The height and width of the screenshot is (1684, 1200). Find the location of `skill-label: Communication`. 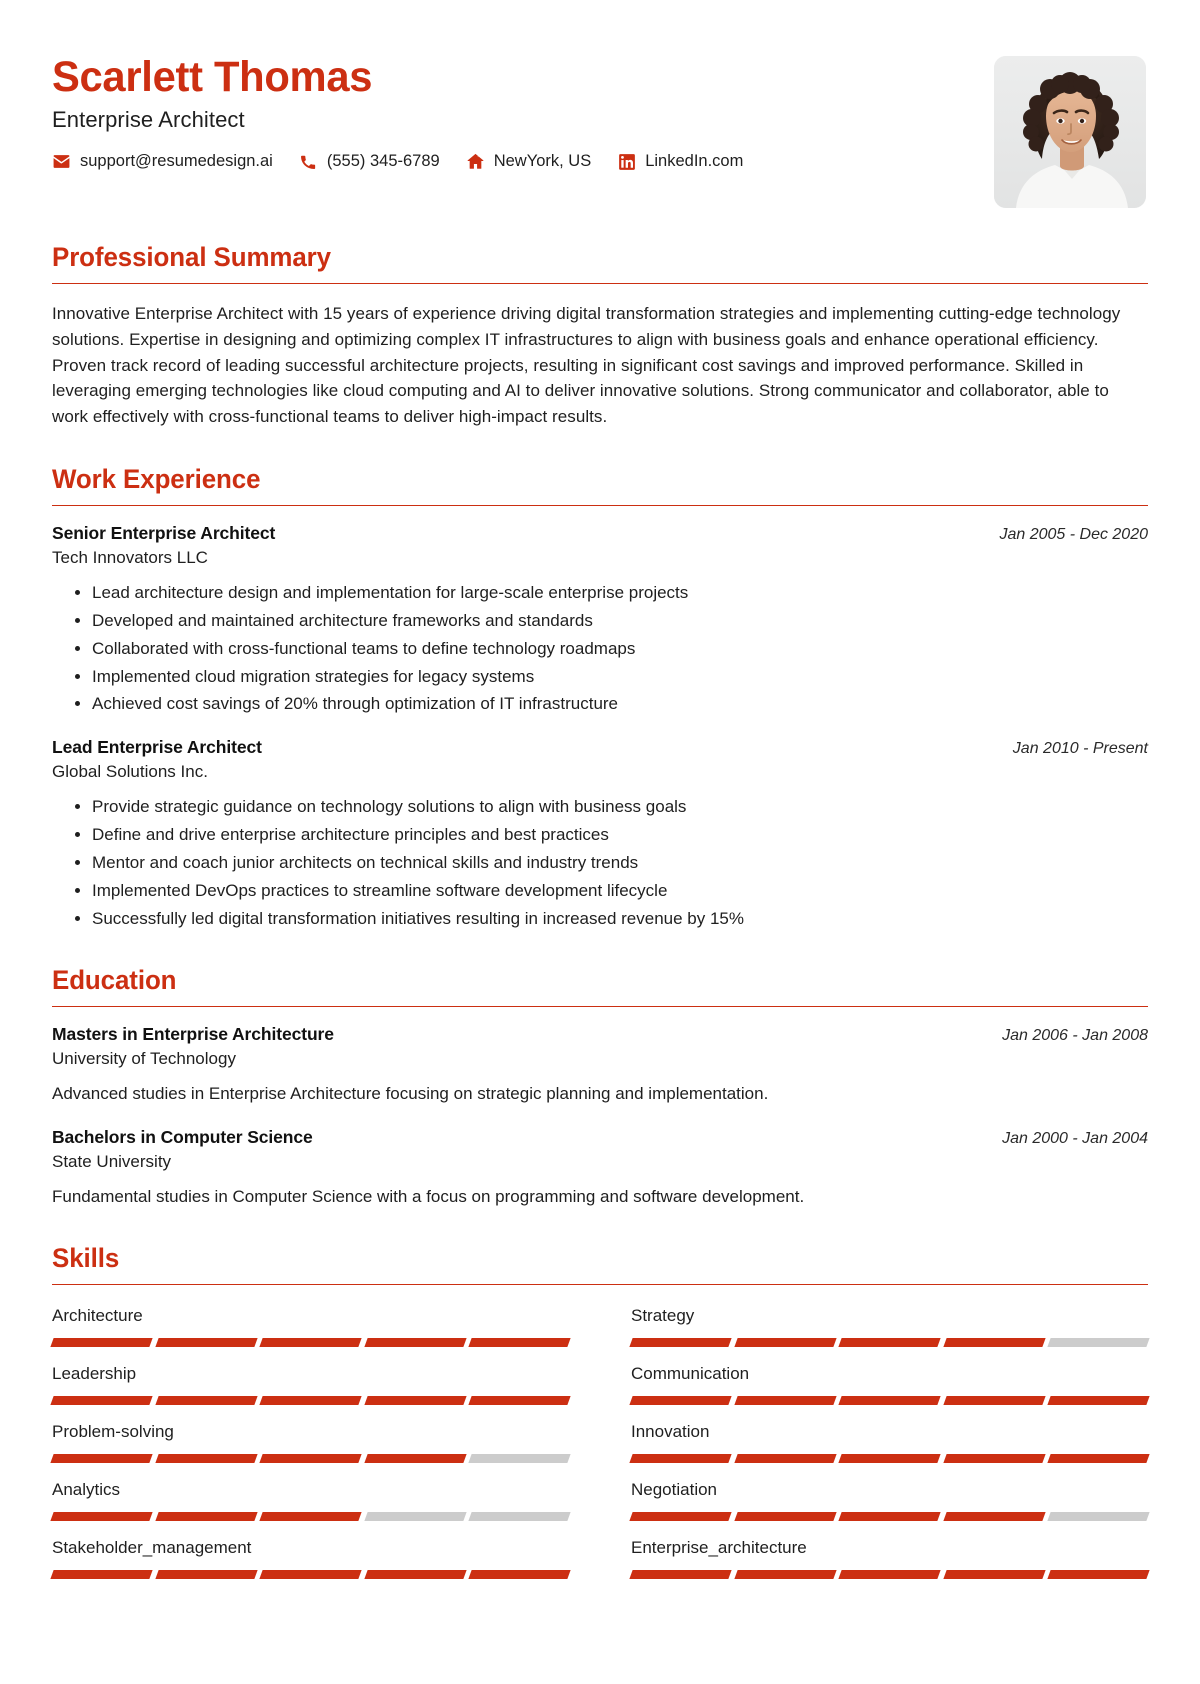

skill-label: Communication is located at coordinates (690, 1374).